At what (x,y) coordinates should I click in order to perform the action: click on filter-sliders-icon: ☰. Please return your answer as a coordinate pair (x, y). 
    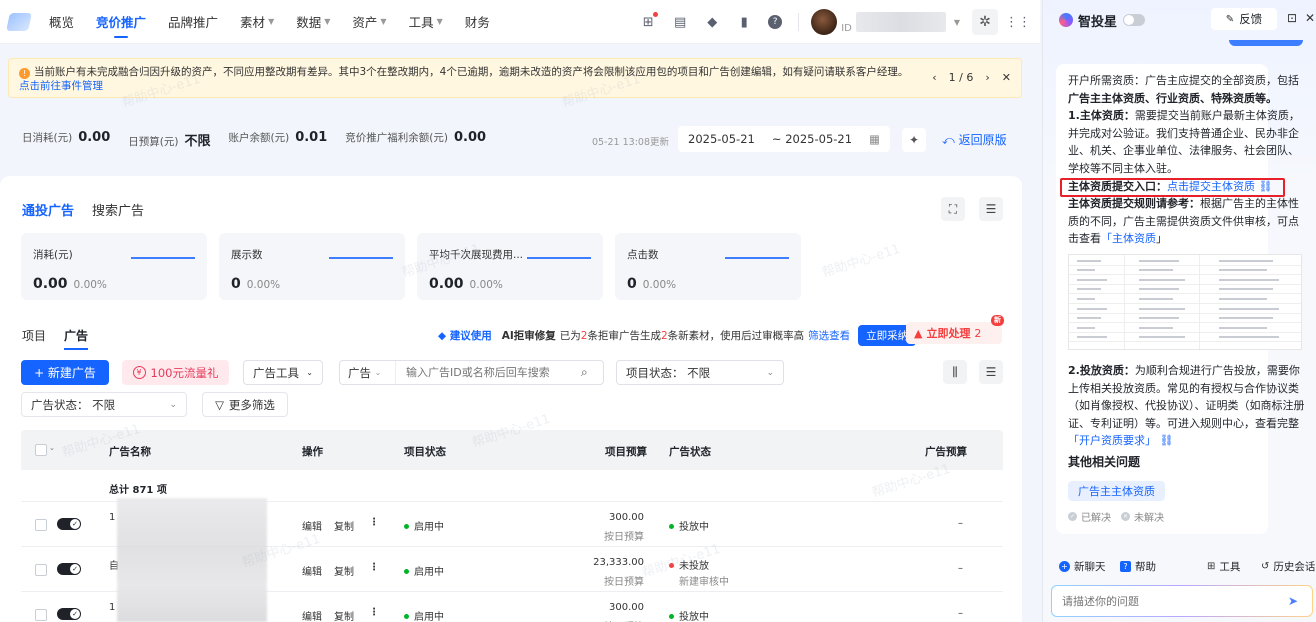
    Looking at the image, I should click on (991, 372).